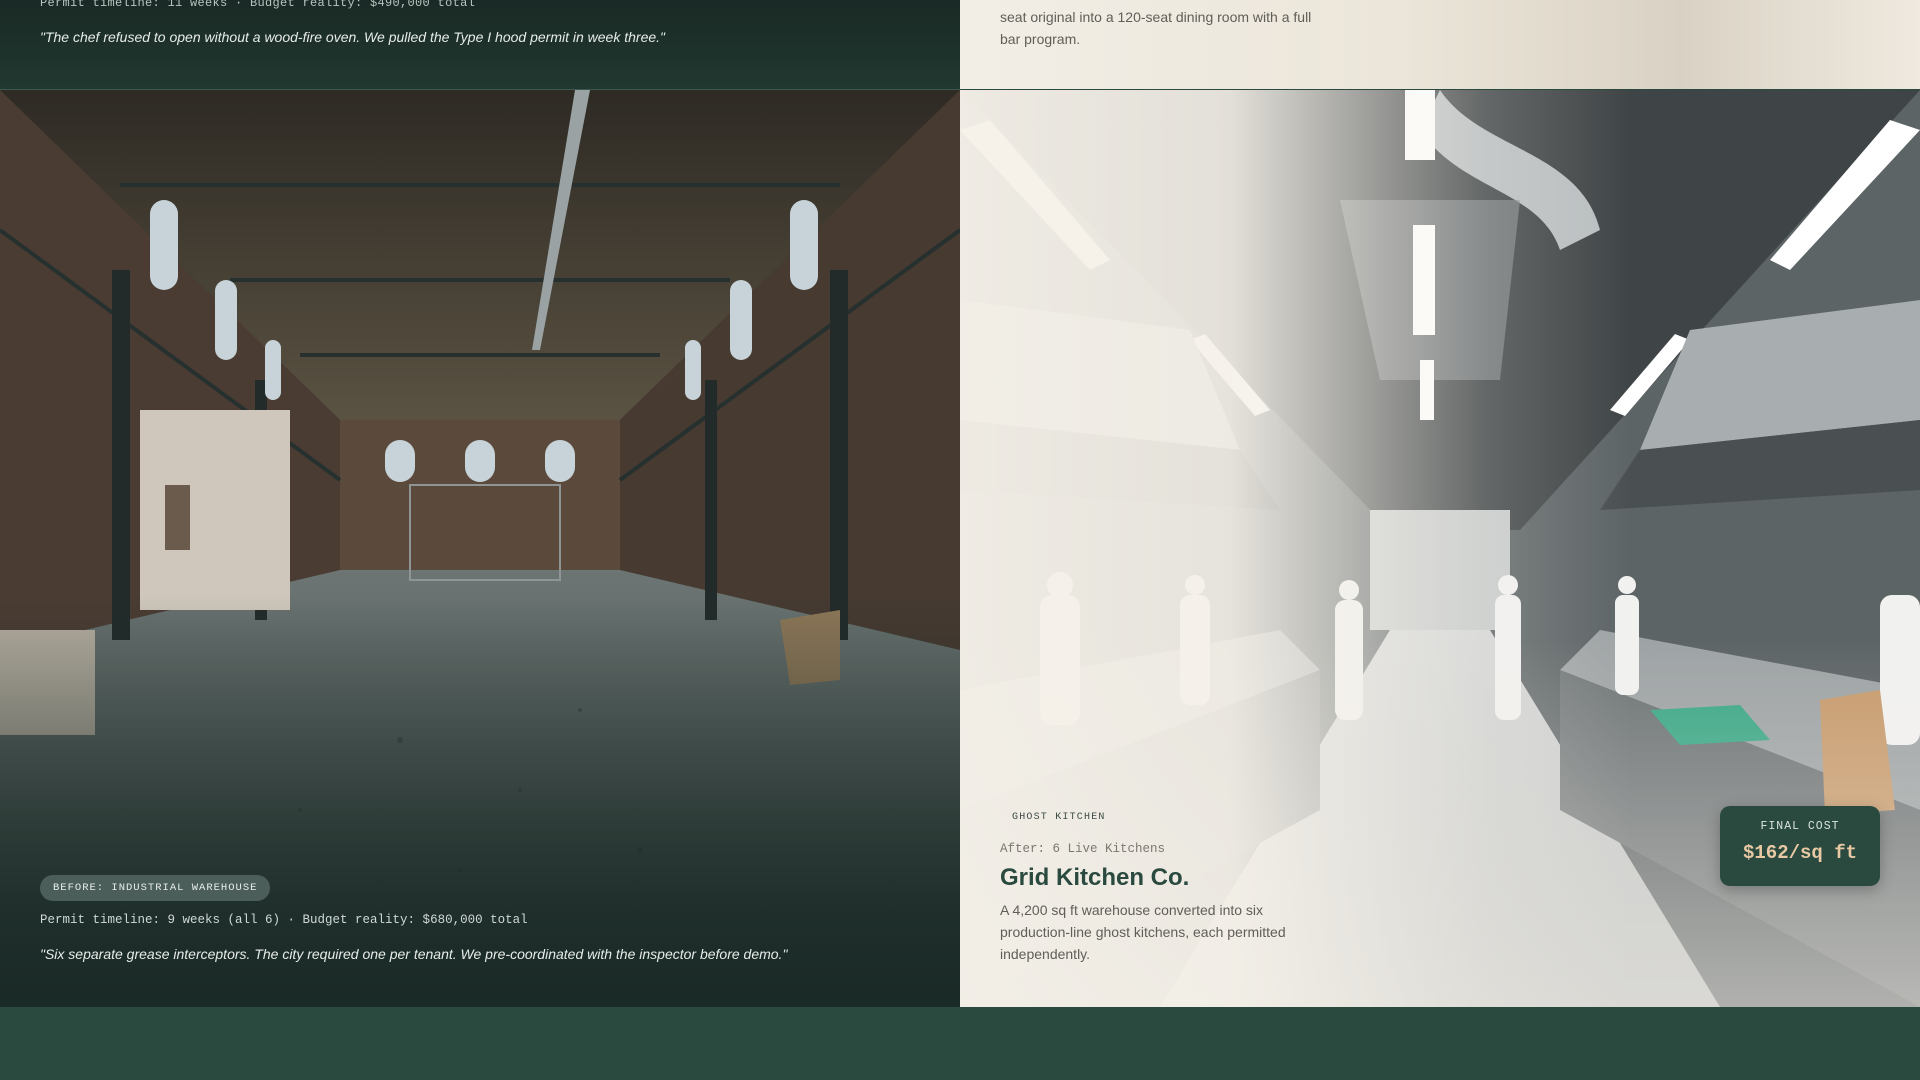 The image size is (1920, 1080). Describe the element at coordinates (1083, 849) in the screenshot. I see `after-label: After: 6 Live Kitchens` at that location.